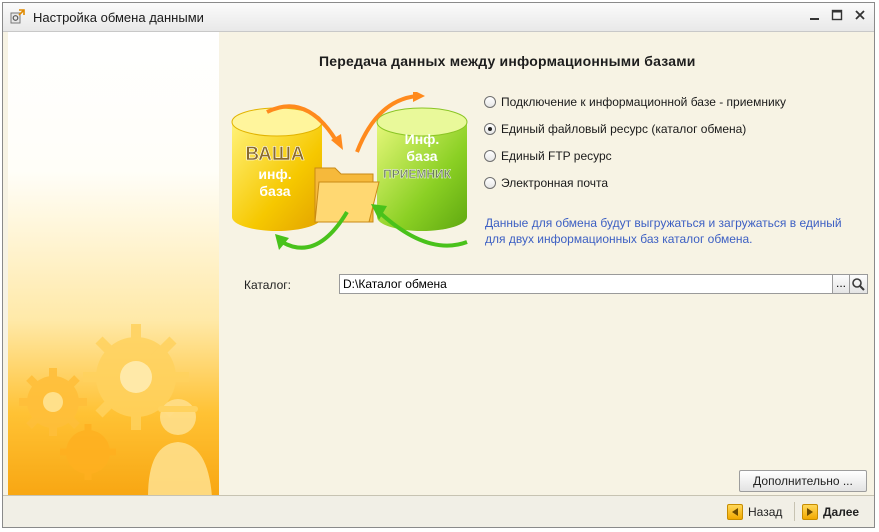 The image size is (879, 532). What do you see at coordinates (555, 183) in the screenshot?
I see `option-label: Электронная почта` at bounding box center [555, 183].